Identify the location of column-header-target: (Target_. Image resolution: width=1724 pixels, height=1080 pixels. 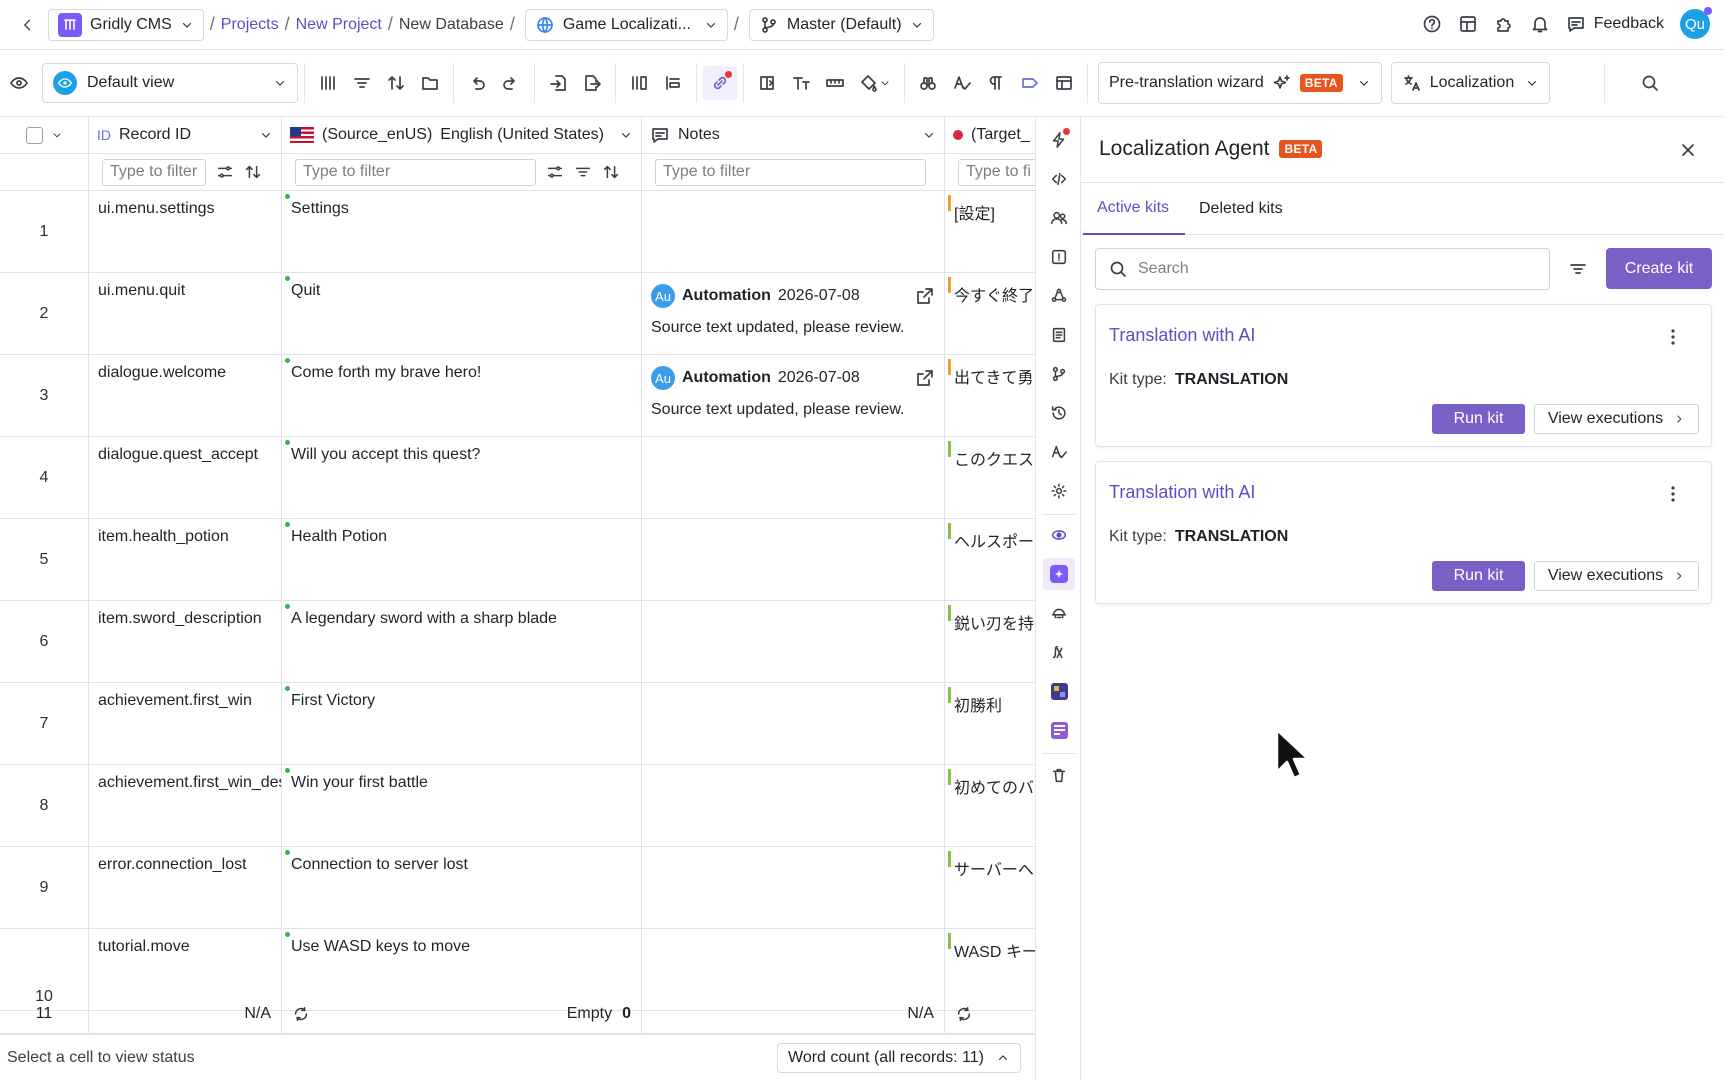
(990, 135).